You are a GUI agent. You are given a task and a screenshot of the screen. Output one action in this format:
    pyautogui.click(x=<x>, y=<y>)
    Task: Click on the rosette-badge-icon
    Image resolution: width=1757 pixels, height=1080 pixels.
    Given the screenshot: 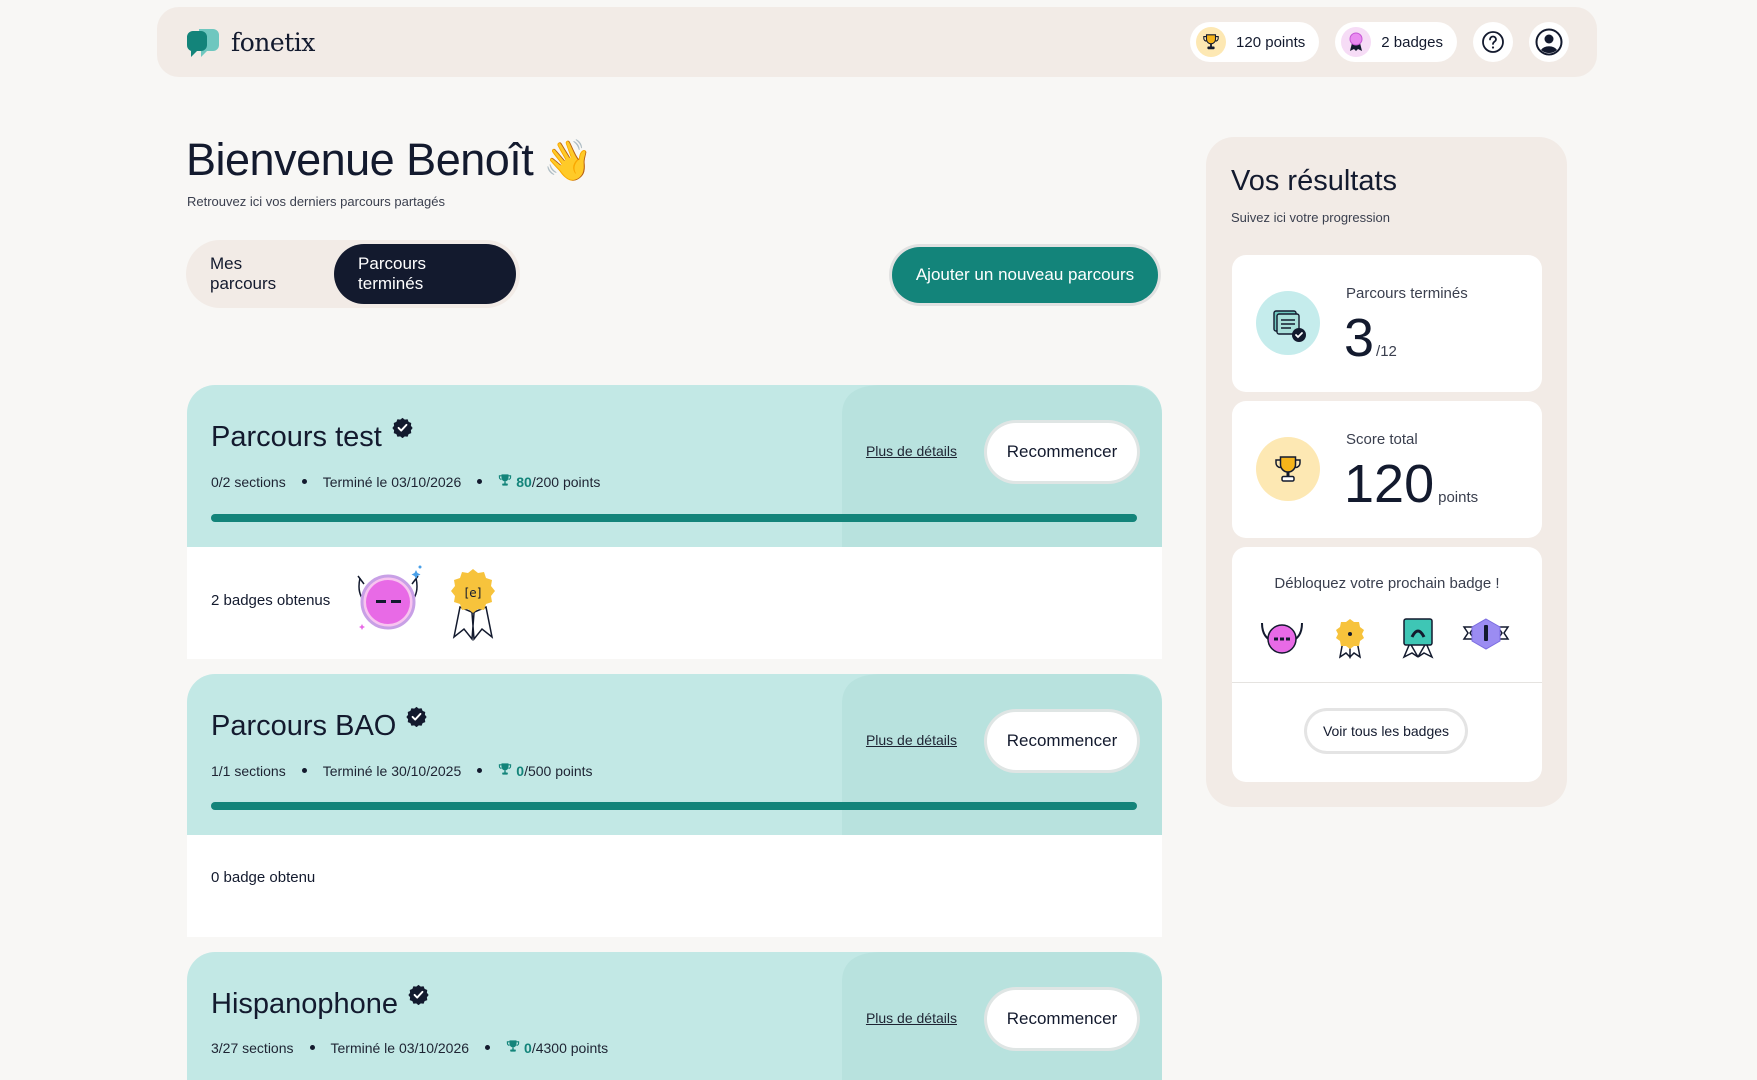 What is the action you would take?
    pyautogui.click(x=1350, y=637)
    